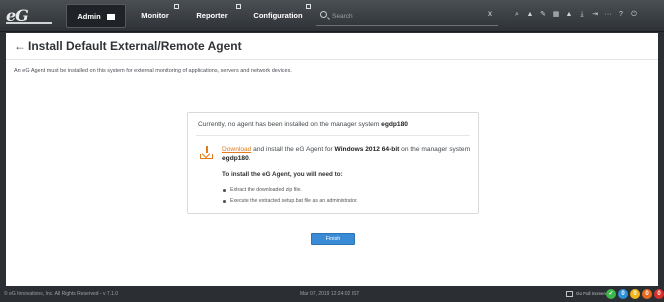 The width and height of the screenshot is (664, 302). I want to click on page-title: Install Default External/Remote Agent, so click(135, 46).